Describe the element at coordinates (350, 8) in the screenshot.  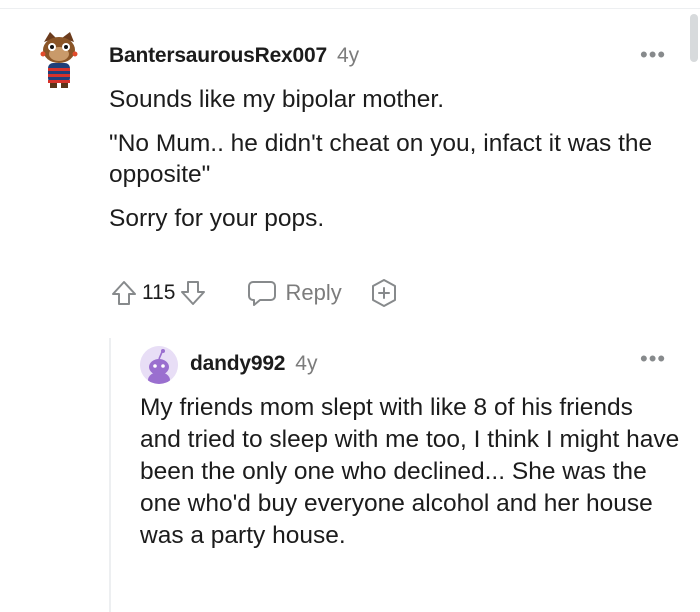
I see `top-divider` at that location.